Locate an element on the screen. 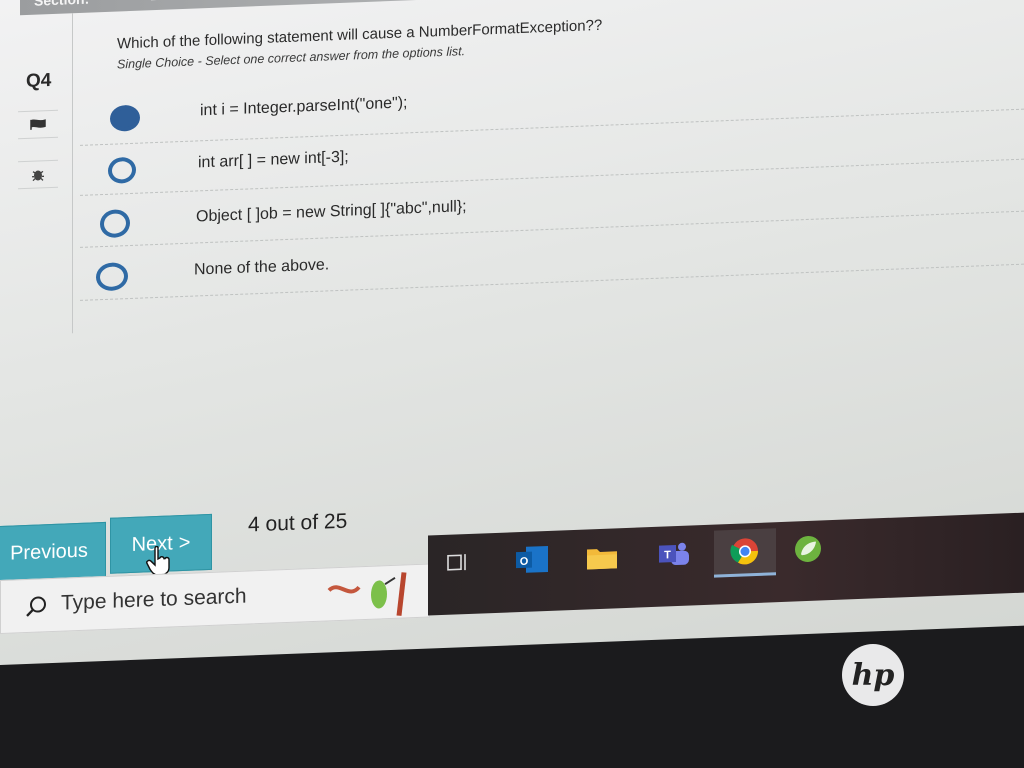  hp-logo-text: hp is located at coordinates (873, 675).